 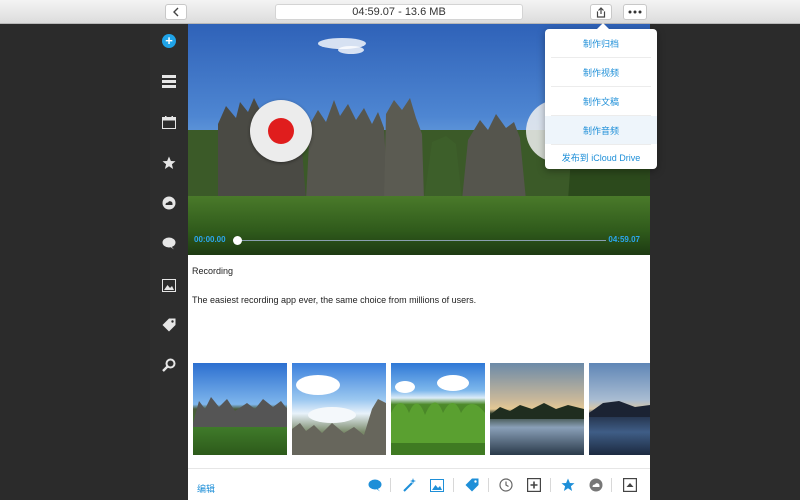 I want to click on menu-item-audio: 制作音频, so click(x=601, y=130).